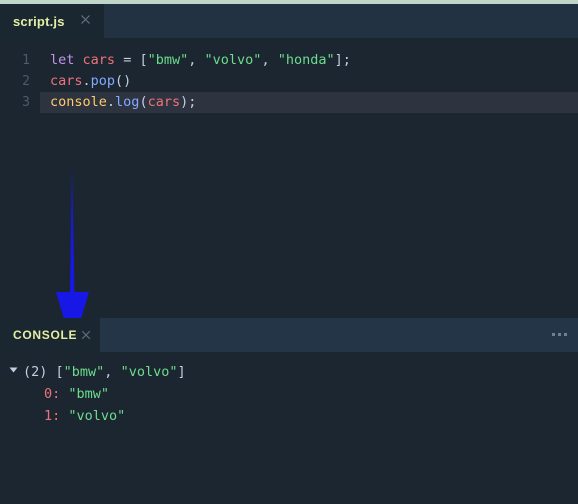  Describe the element at coordinates (89, 394) in the screenshot. I see `entry-value: "bmw"` at that location.